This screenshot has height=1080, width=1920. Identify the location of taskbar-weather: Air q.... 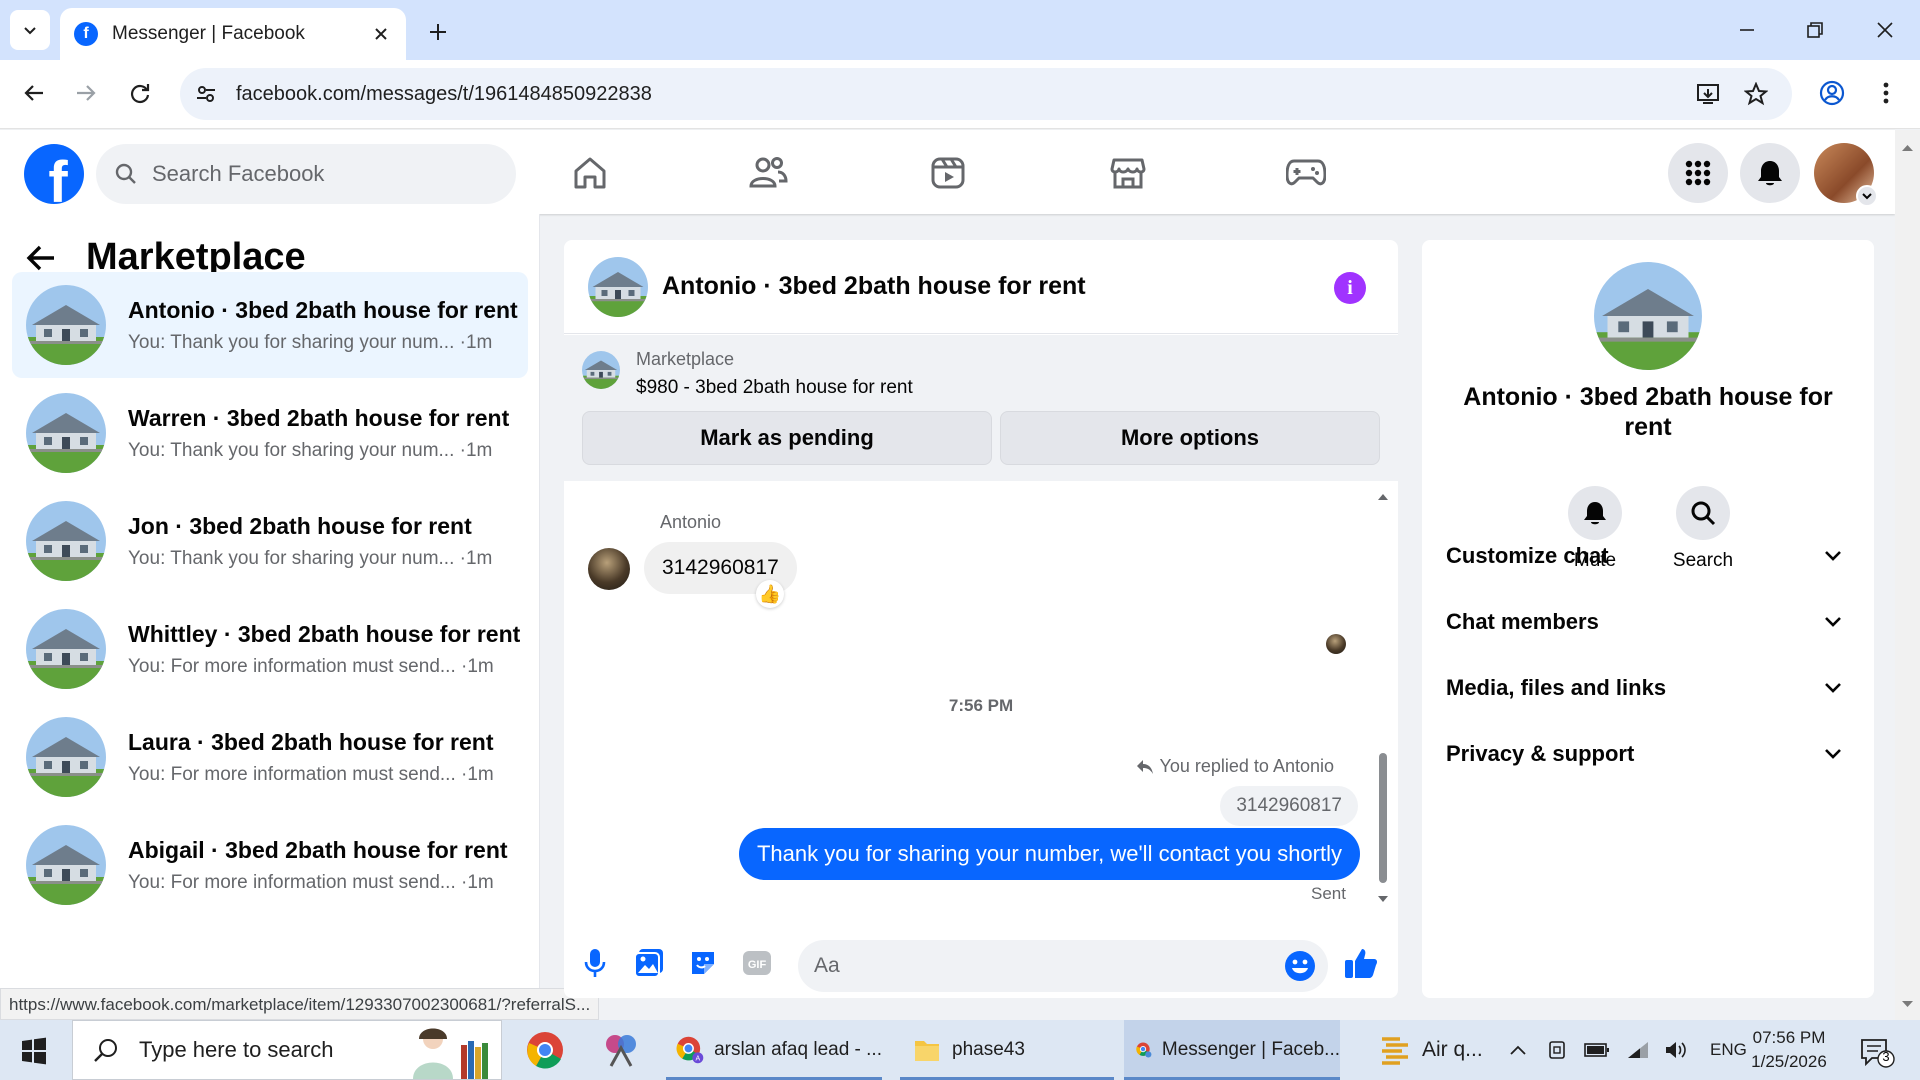
(1431, 1050).